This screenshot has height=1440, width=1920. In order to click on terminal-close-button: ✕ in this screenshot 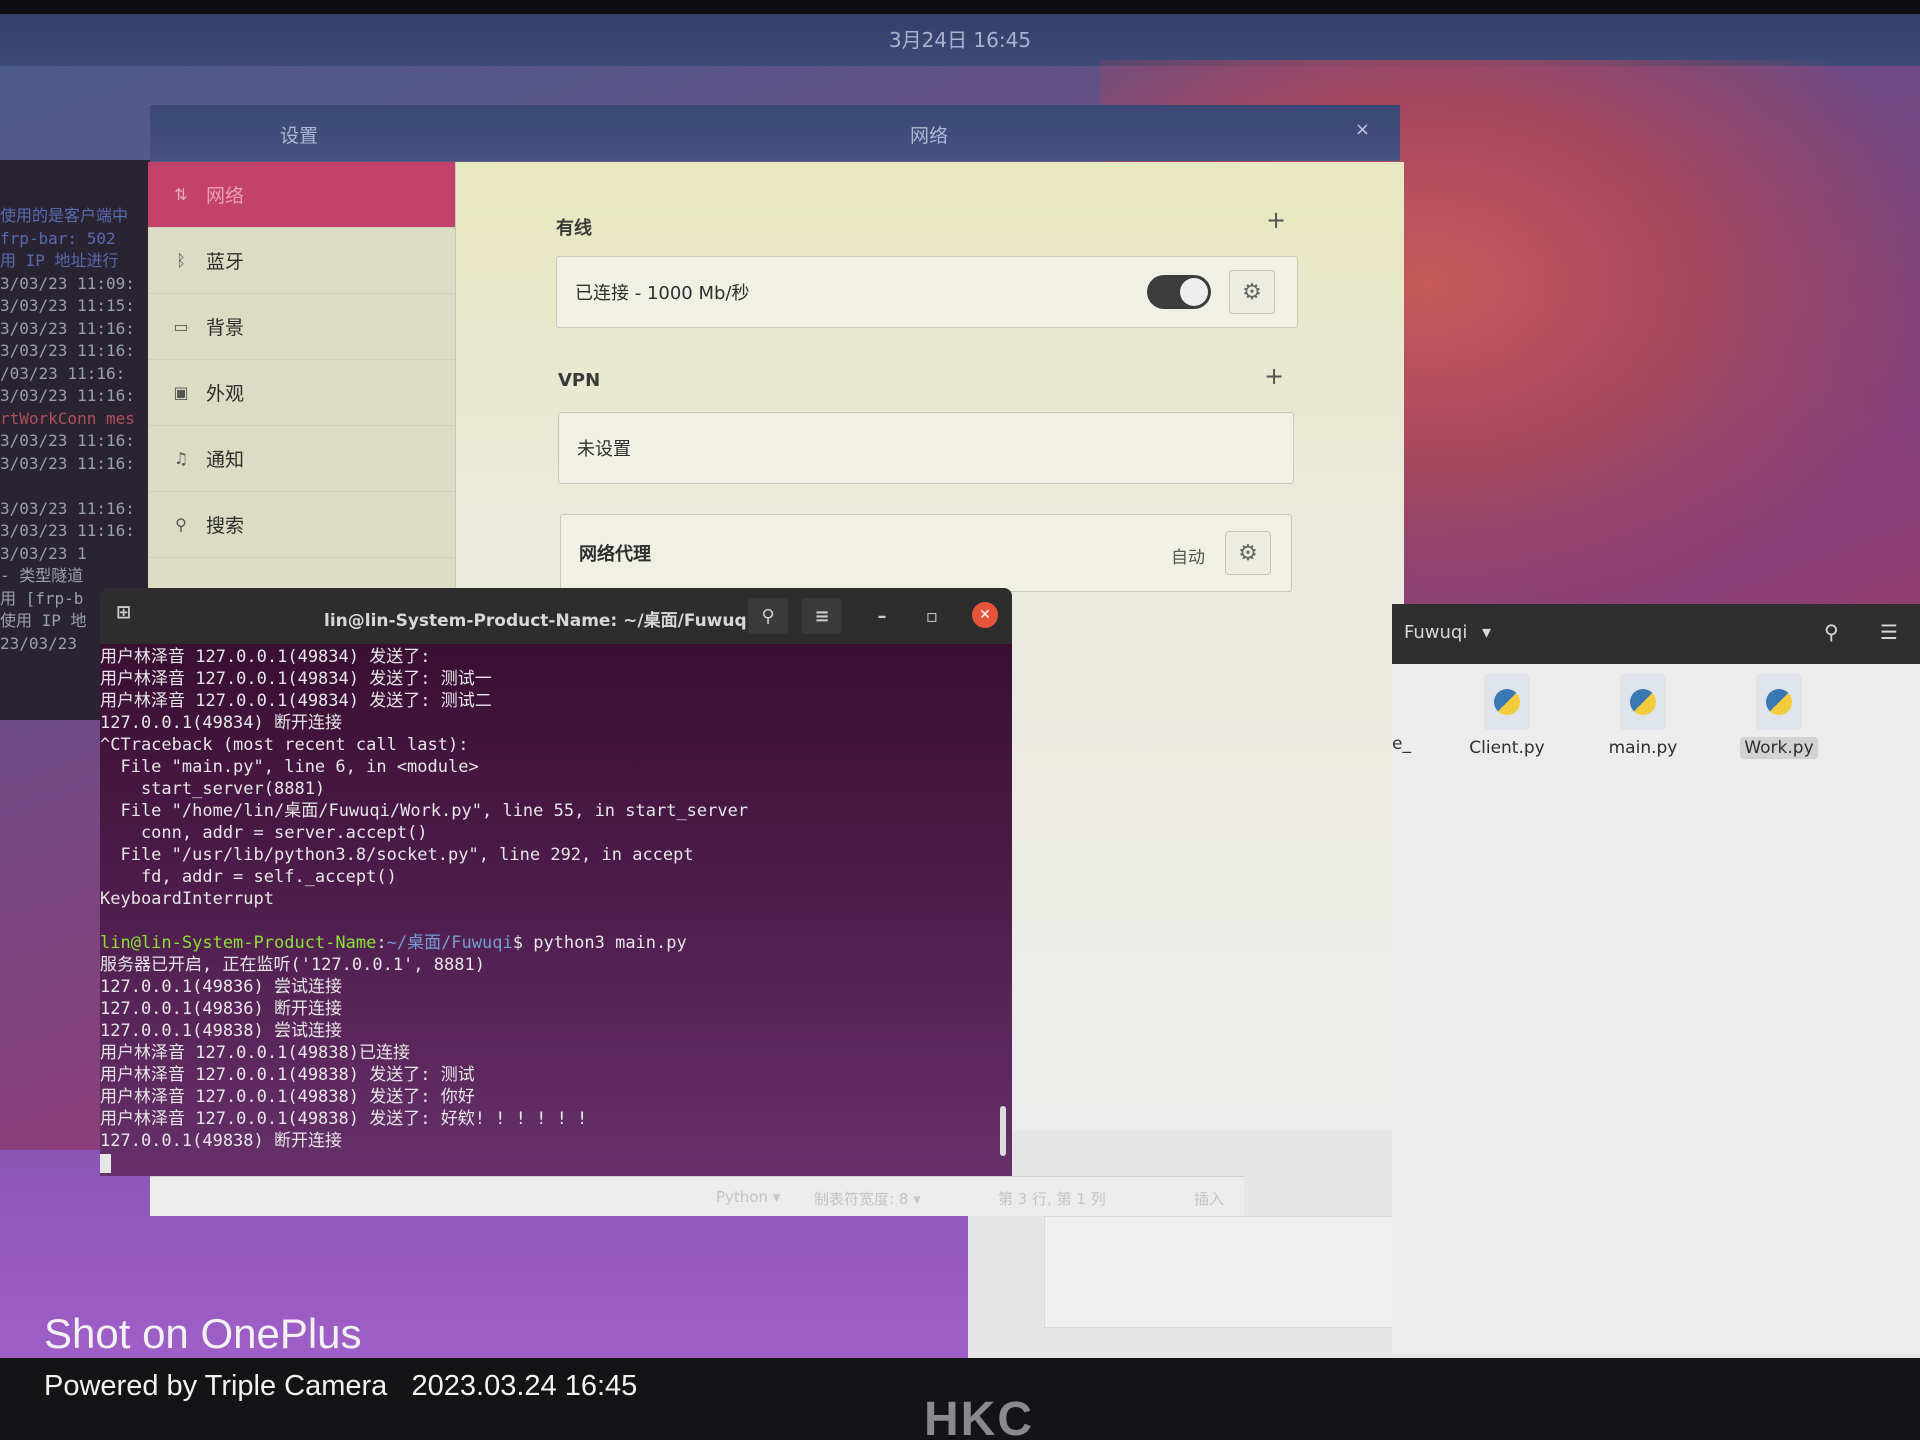, I will do `click(985, 615)`.